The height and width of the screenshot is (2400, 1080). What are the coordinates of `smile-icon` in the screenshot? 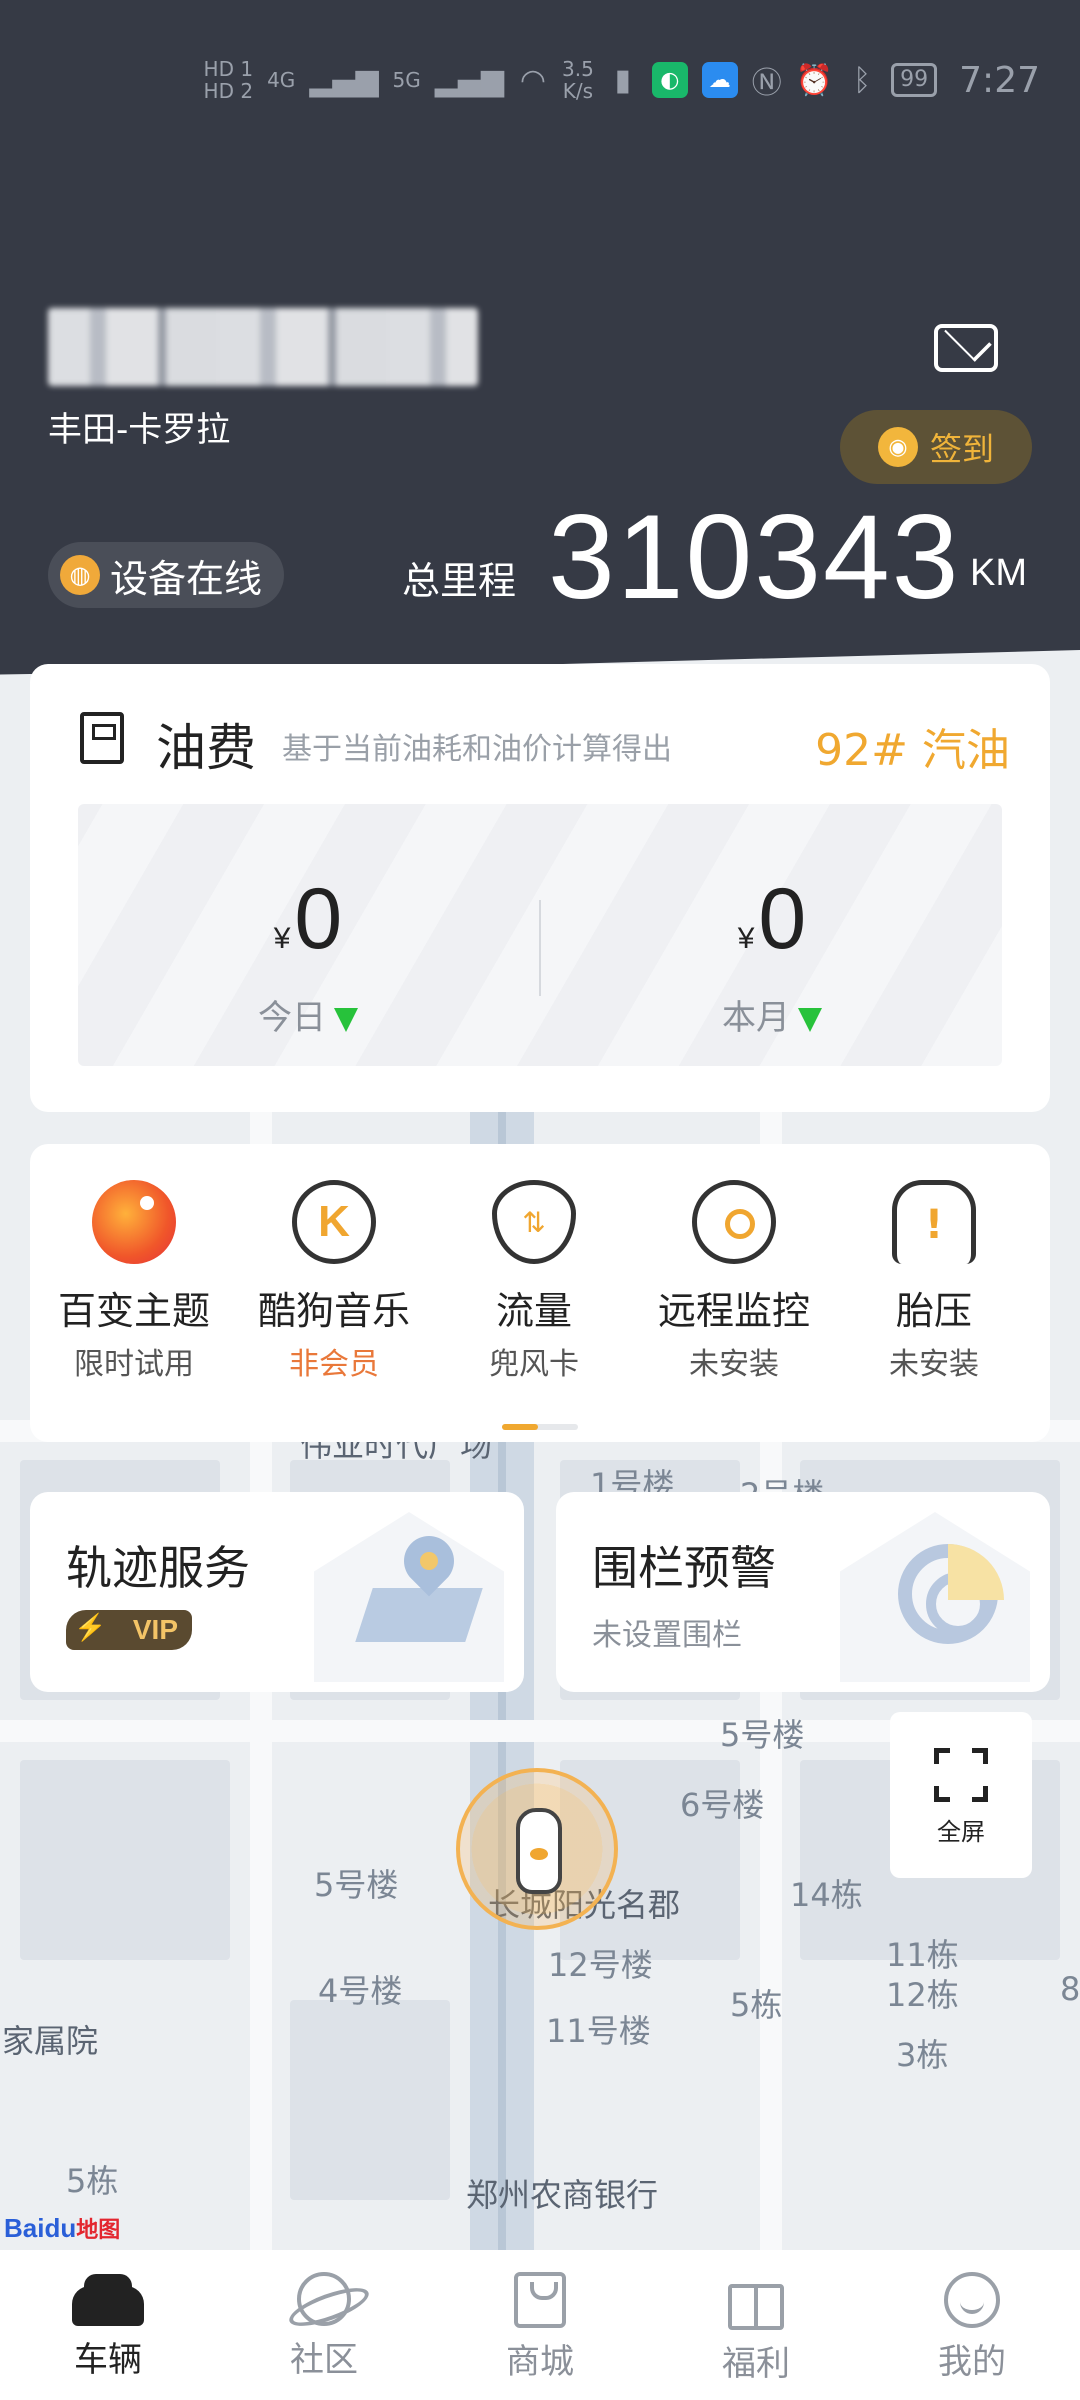 It's located at (972, 2300).